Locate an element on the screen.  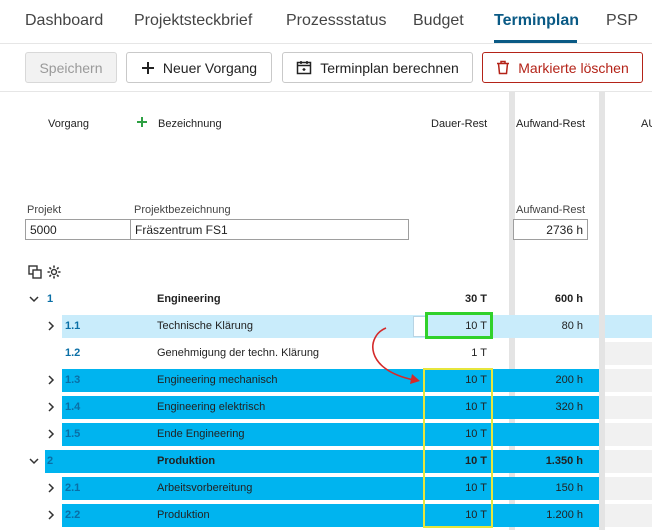
task-id: 2.1 is located at coordinates (73, 488).